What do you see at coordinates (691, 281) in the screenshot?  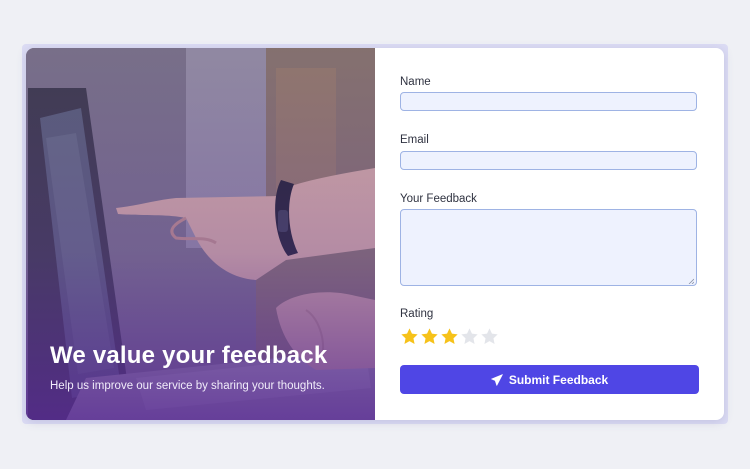 I see `resize-grip-icon` at bounding box center [691, 281].